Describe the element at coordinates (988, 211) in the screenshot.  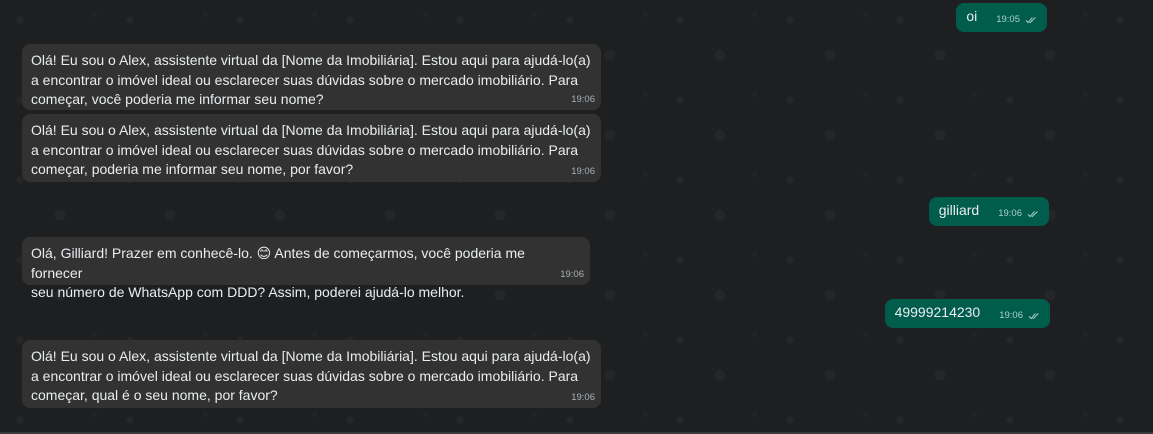
I see `outgoing-message: gilliard 19:06` at that location.